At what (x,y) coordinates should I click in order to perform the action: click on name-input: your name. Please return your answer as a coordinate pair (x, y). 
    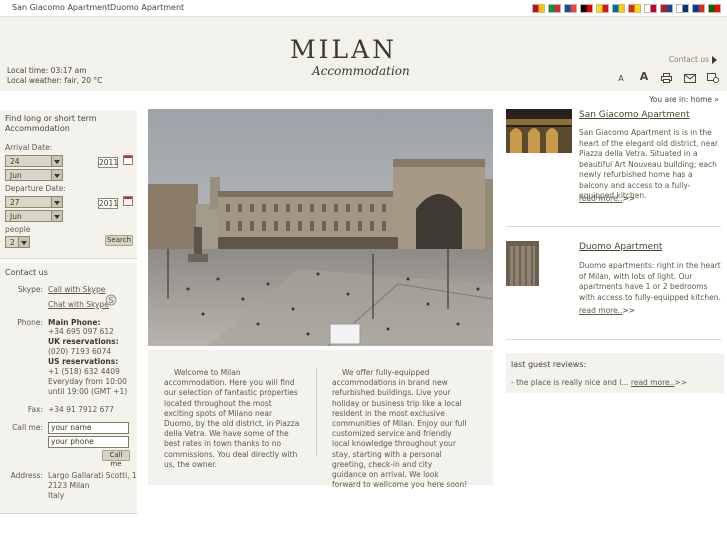
    Looking at the image, I should click on (88, 428).